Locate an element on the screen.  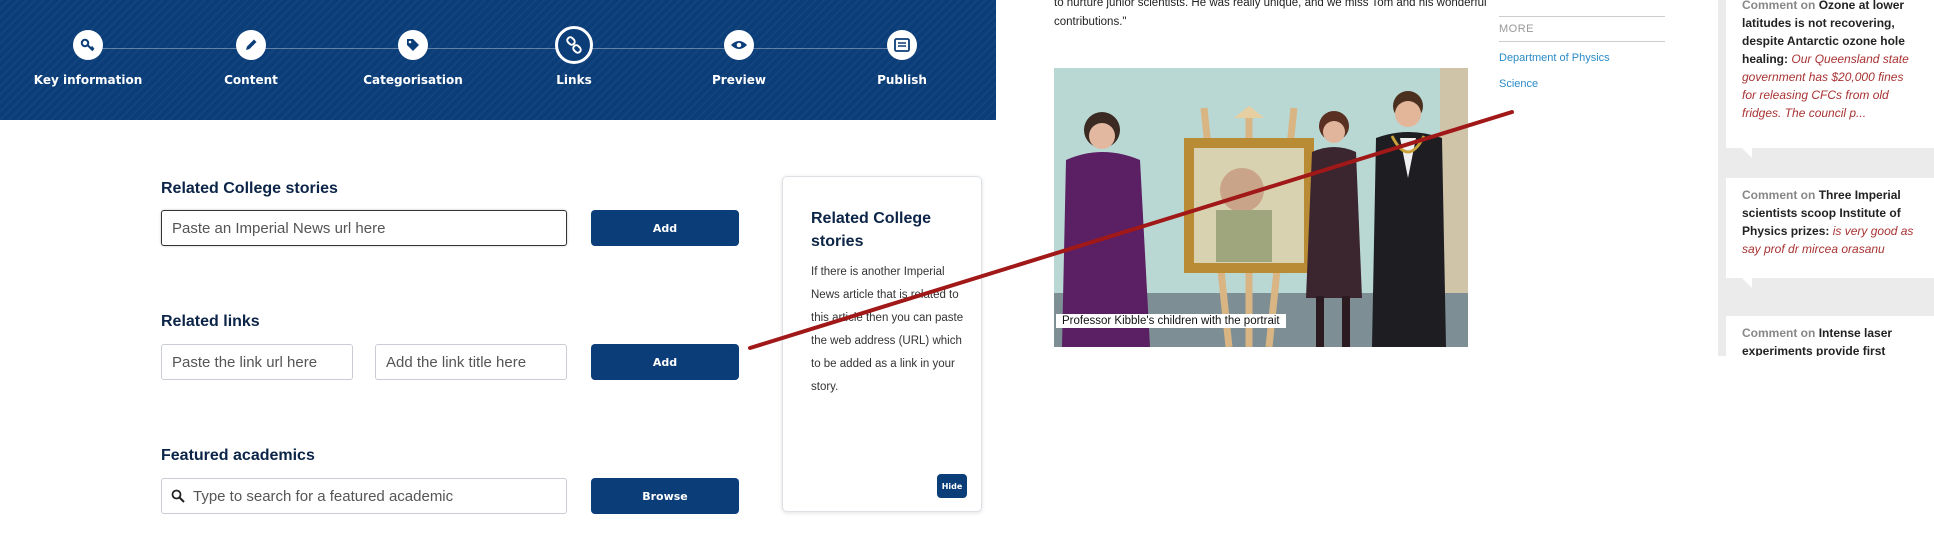
link-title-placeholder: Add the link title here is located at coordinates (456, 362).